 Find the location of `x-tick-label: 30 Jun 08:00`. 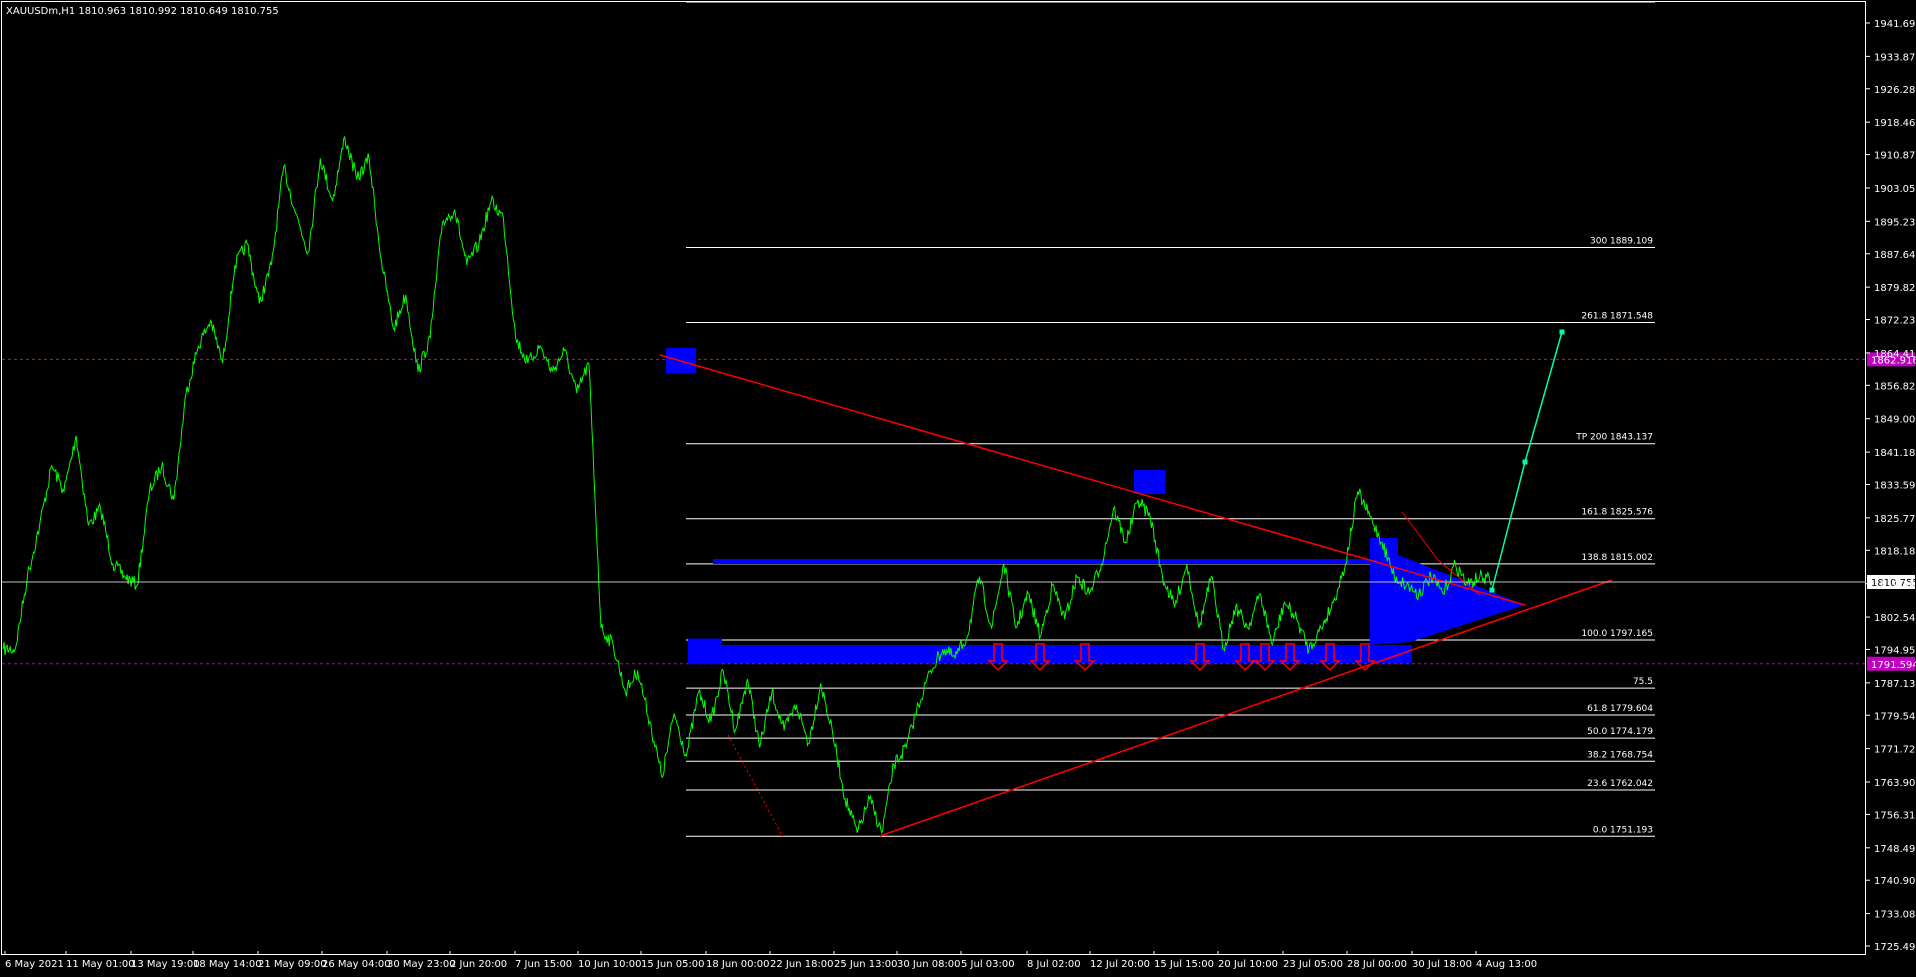

x-tick-label: 30 Jun 08:00 is located at coordinates (929, 964).